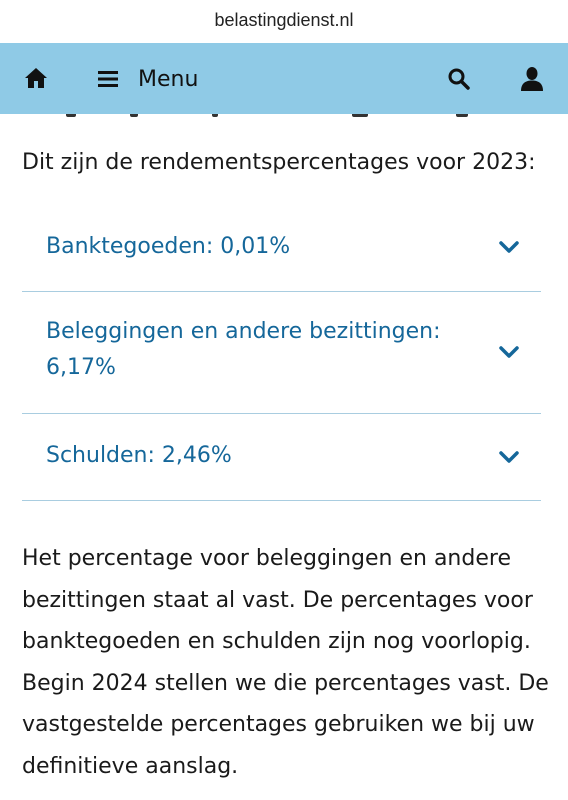 This screenshot has height=800, width=568. I want to click on browser-url: belastingdienst.nl, so click(283, 20).